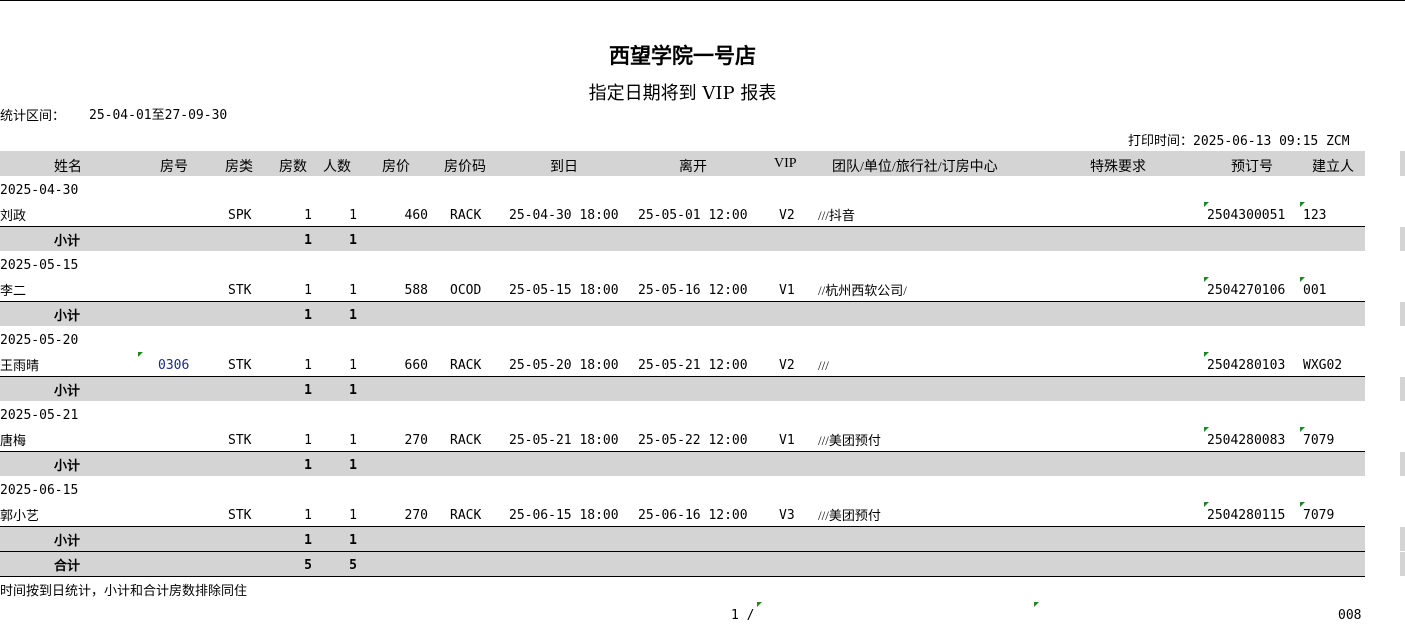  What do you see at coordinates (1246, 216) in the screenshot?
I see `guest-booking: 2504300051` at bounding box center [1246, 216].